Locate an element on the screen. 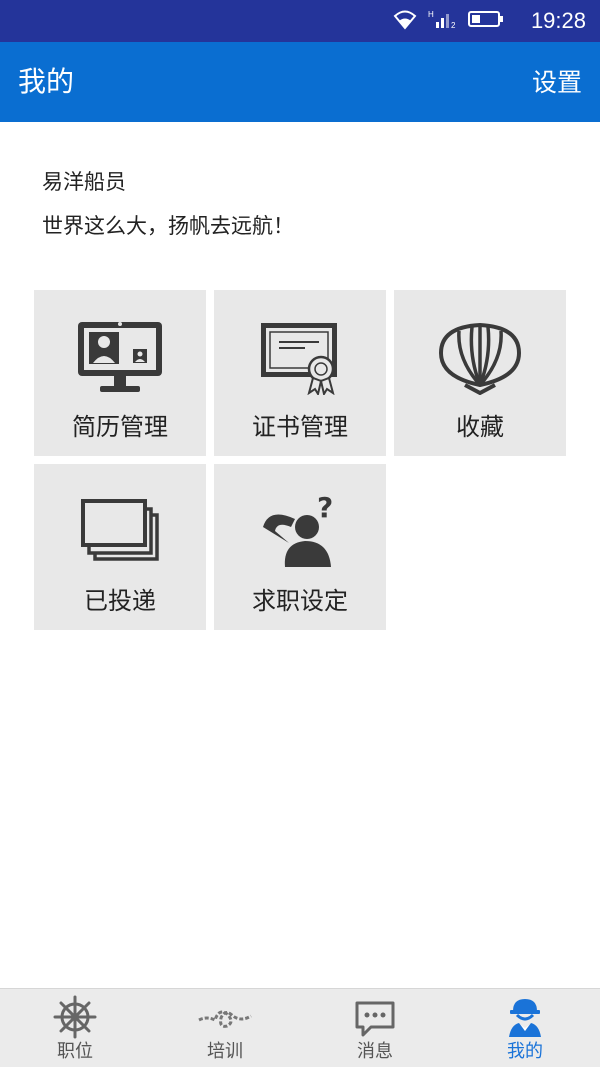 The width and height of the screenshot is (600, 1067). certificate-icon is located at coordinates (300, 357).